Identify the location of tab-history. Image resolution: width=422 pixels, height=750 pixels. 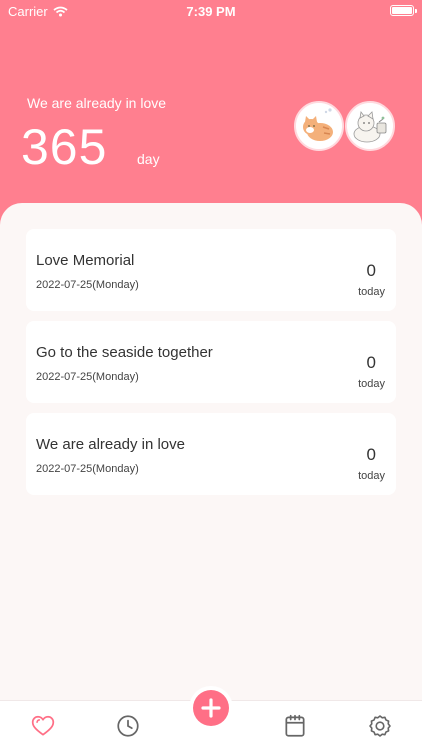
(128, 726).